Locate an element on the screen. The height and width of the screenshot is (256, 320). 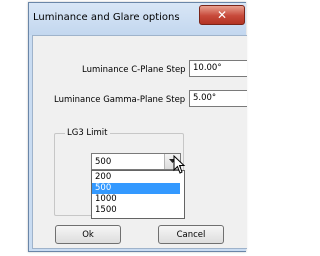
close-icon: ✕ is located at coordinates (222, 15).